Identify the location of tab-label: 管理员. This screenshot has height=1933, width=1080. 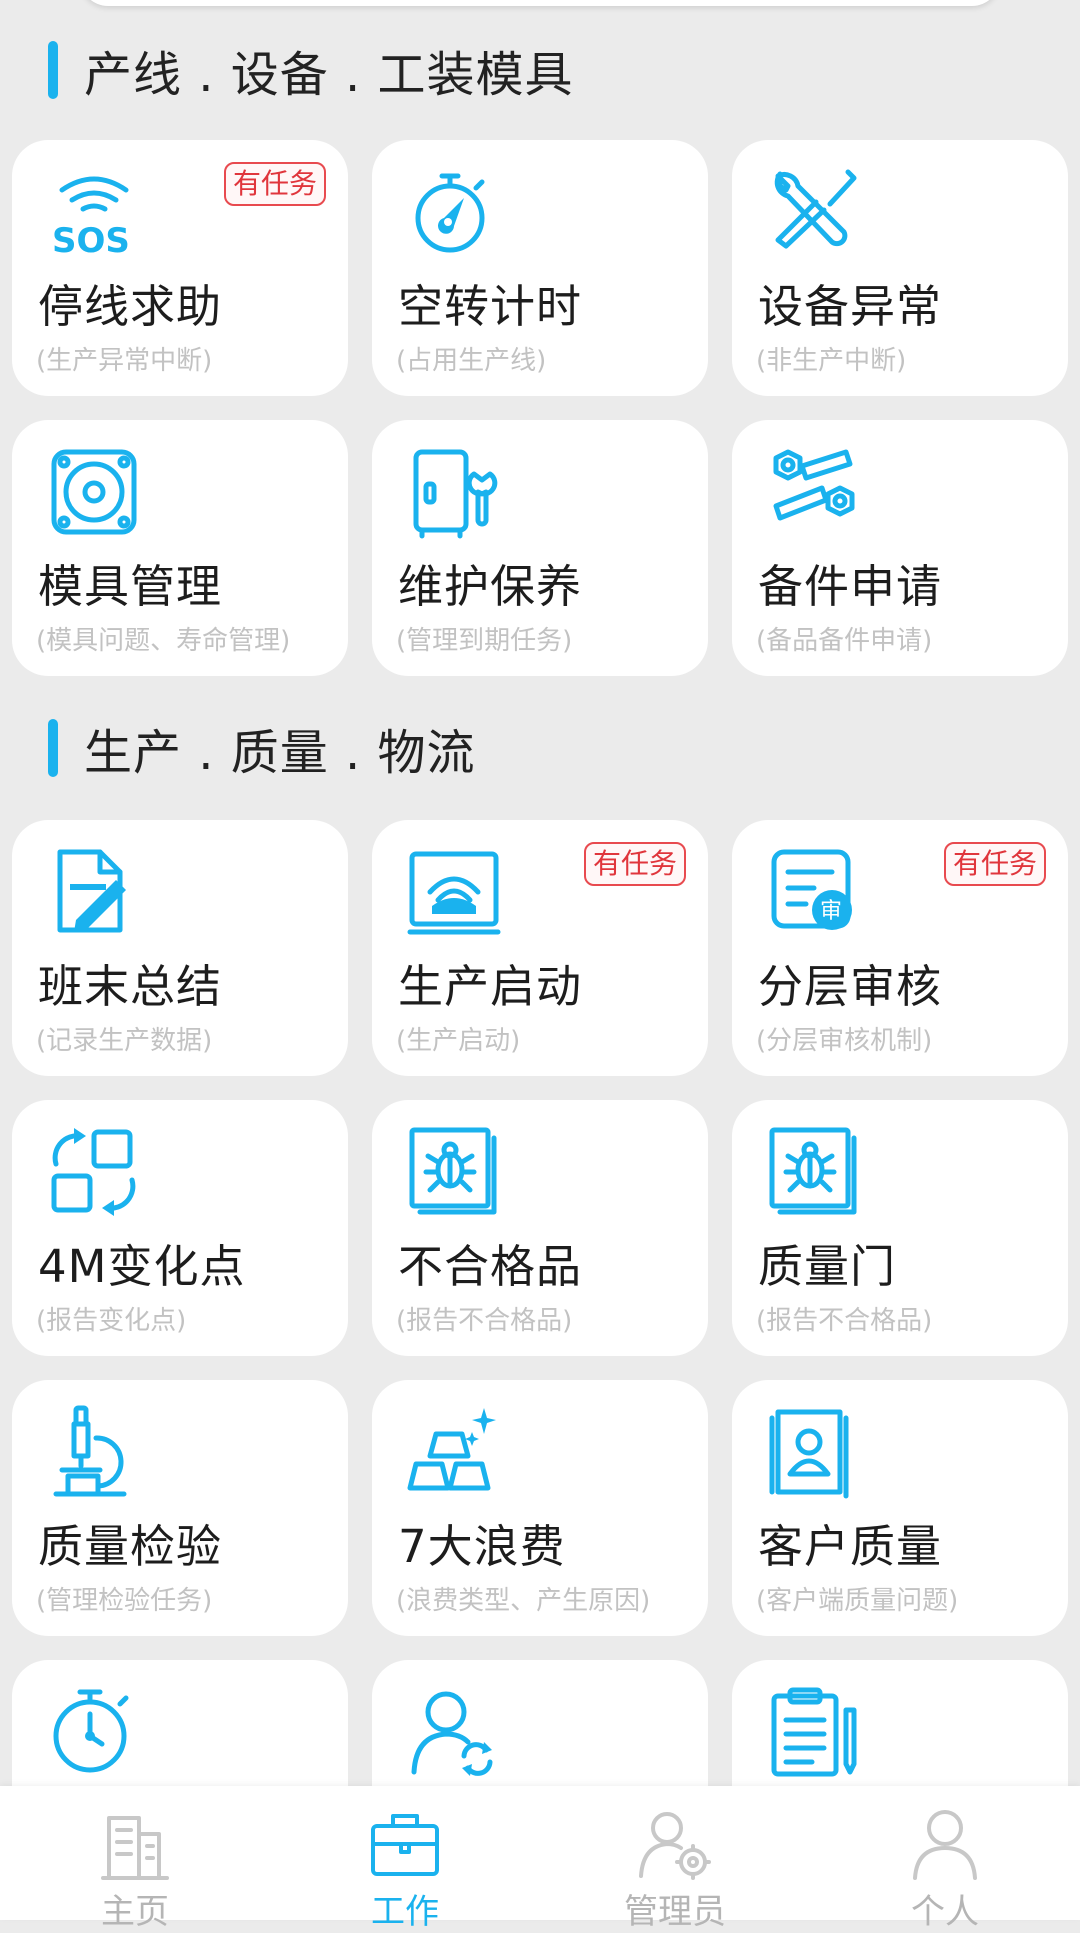
(675, 1912).